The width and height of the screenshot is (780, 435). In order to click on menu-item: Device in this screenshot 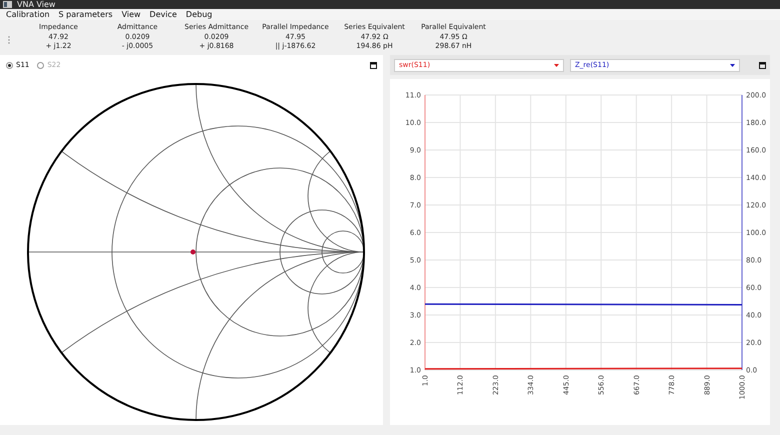, I will do `click(163, 15)`.